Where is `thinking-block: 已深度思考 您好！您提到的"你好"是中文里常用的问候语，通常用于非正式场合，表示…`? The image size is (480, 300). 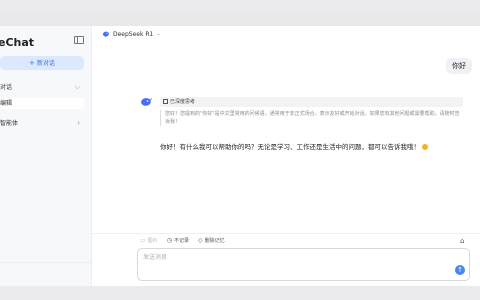
thinking-block: 已深度思考 您好！您提到的"你好"是中文里常用的问候语，通常用于非正式场合，表示… is located at coordinates (311, 111).